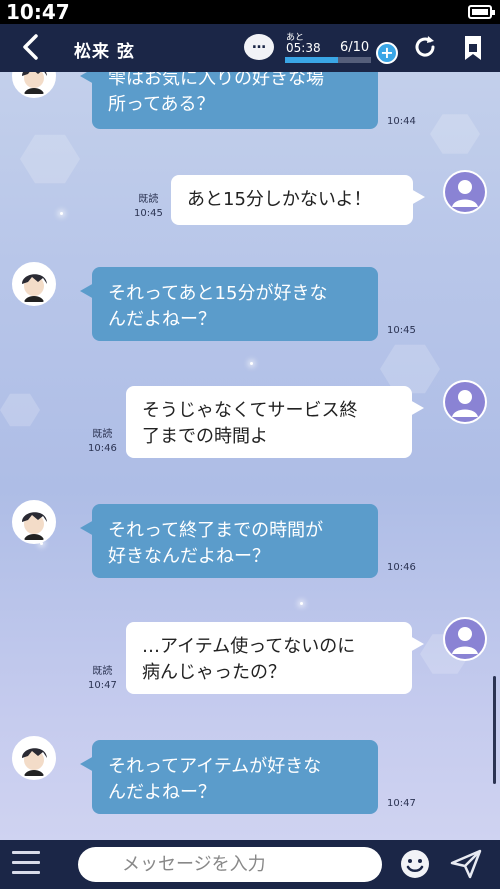 This screenshot has height=889, width=500. I want to click on message-time: 10:44, so click(401, 121).